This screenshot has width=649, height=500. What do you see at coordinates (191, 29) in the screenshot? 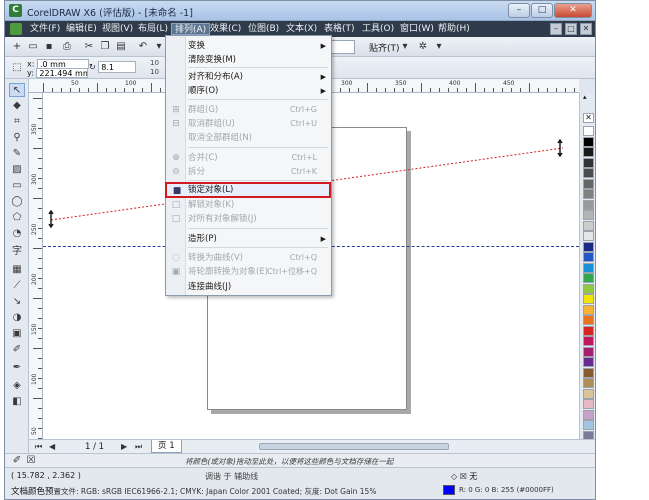
I see `menu-arrange: 排列(A)` at bounding box center [191, 29].